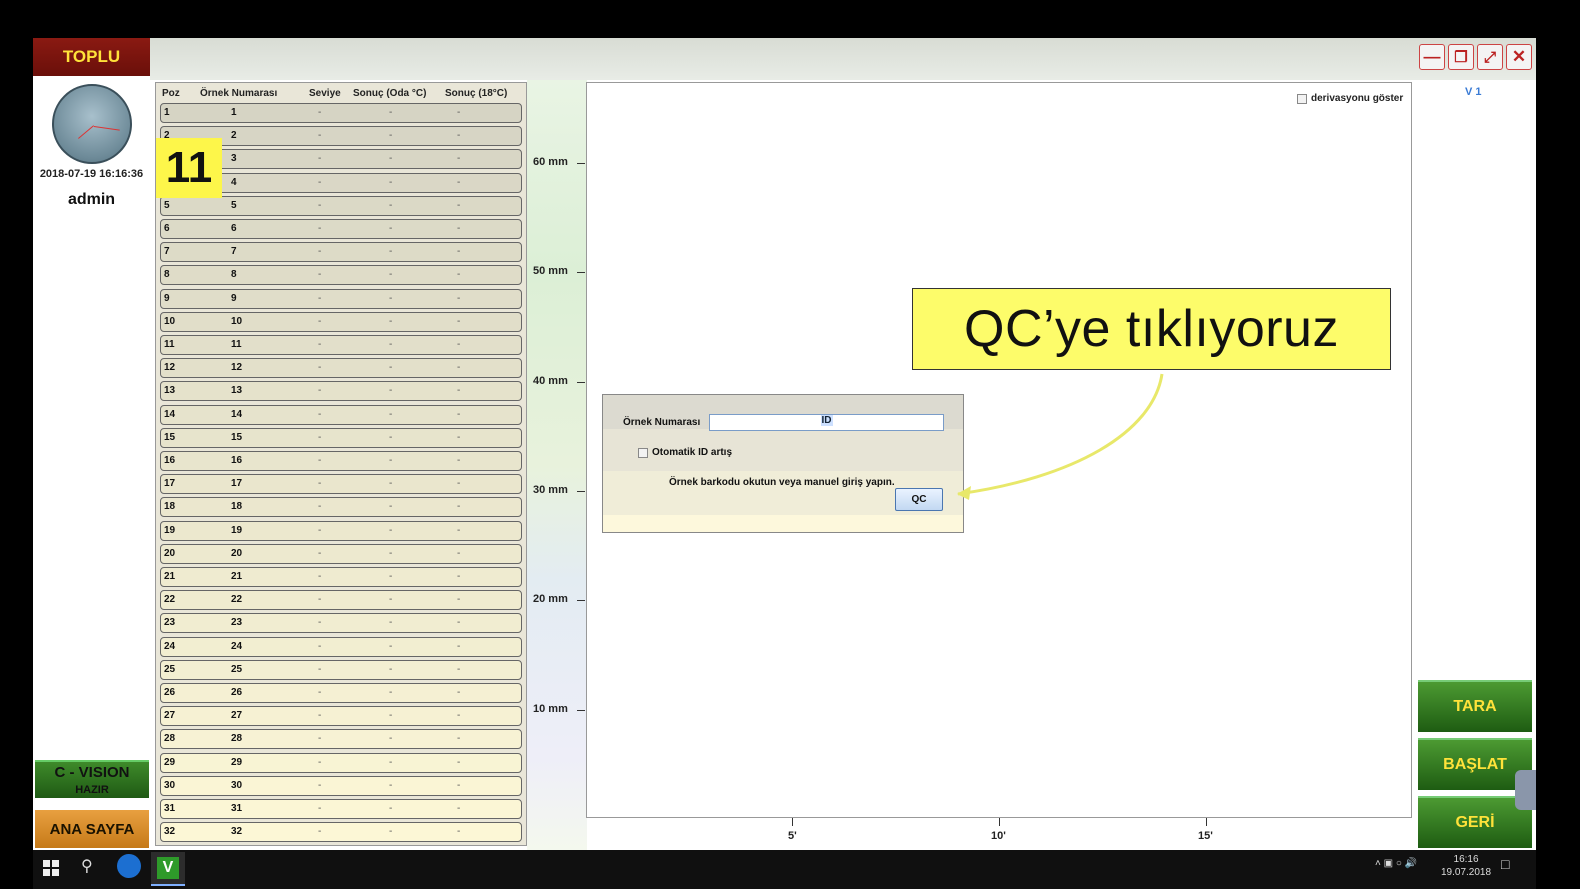 This screenshot has height=889, width=1580. Describe the element at coordinates (784, 869) in the screenshot. I see `taskbar: ⚲ V ˄ ▣ ○ 🔊 16:16 19.07.2018 □` at that location.